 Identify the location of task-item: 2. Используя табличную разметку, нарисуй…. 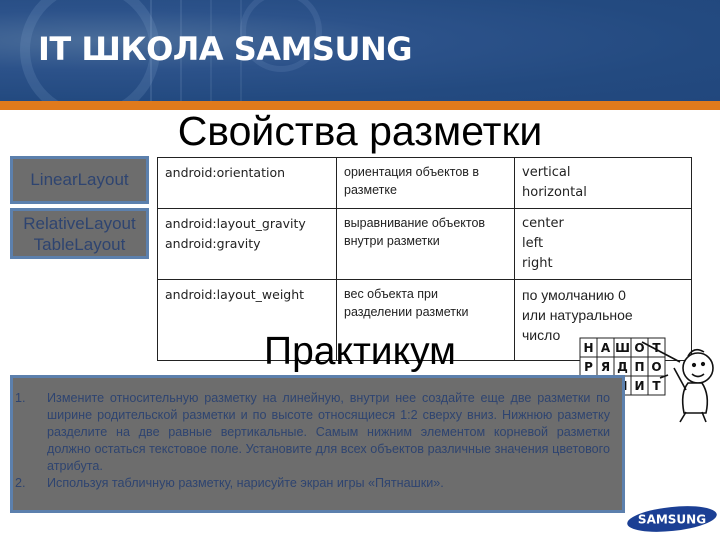
(314, 483).